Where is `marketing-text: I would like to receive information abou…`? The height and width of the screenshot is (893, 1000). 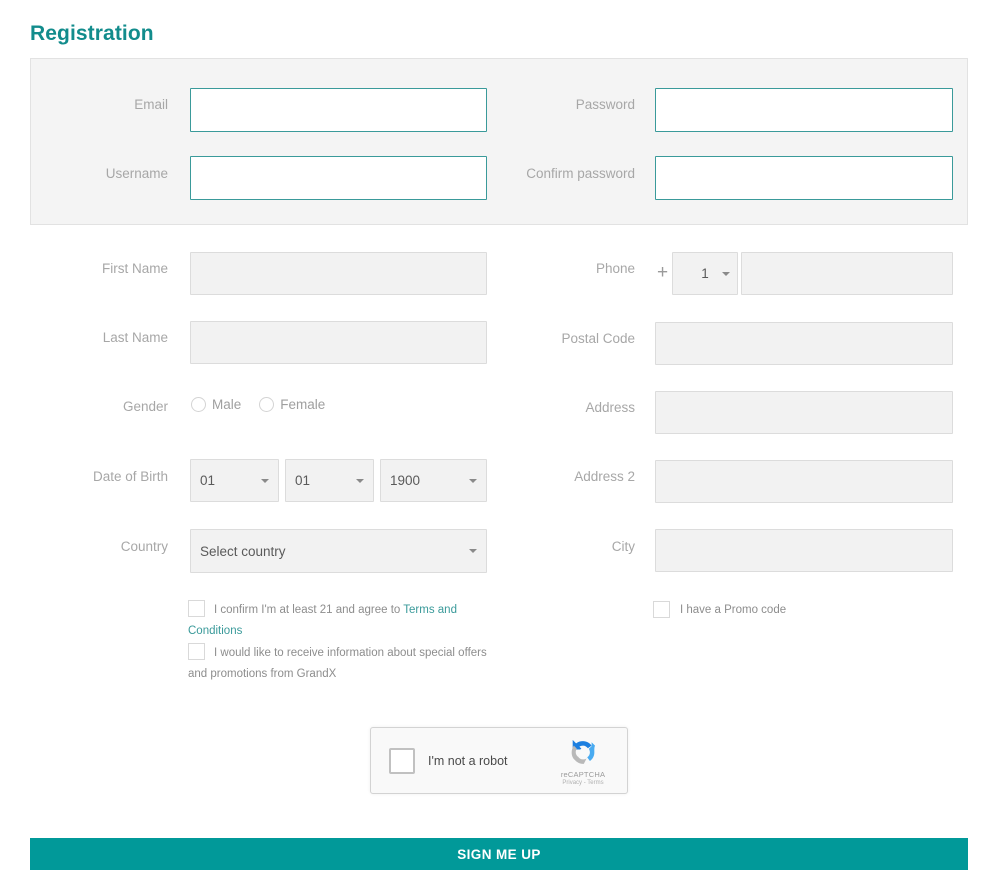
marketing-text: I would like to receive information abou… is located at coordinates (337, 663).